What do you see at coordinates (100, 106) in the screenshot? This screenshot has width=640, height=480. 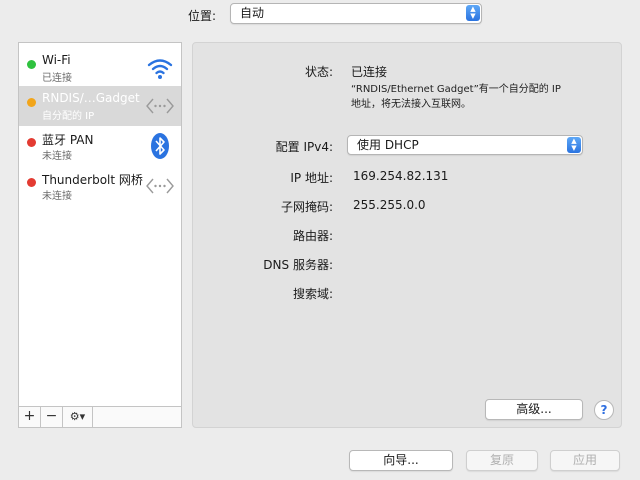 I see `service-item-rndis: RNDIS/…Gadget 自分配的 IP` at bounding box center [100, 106].